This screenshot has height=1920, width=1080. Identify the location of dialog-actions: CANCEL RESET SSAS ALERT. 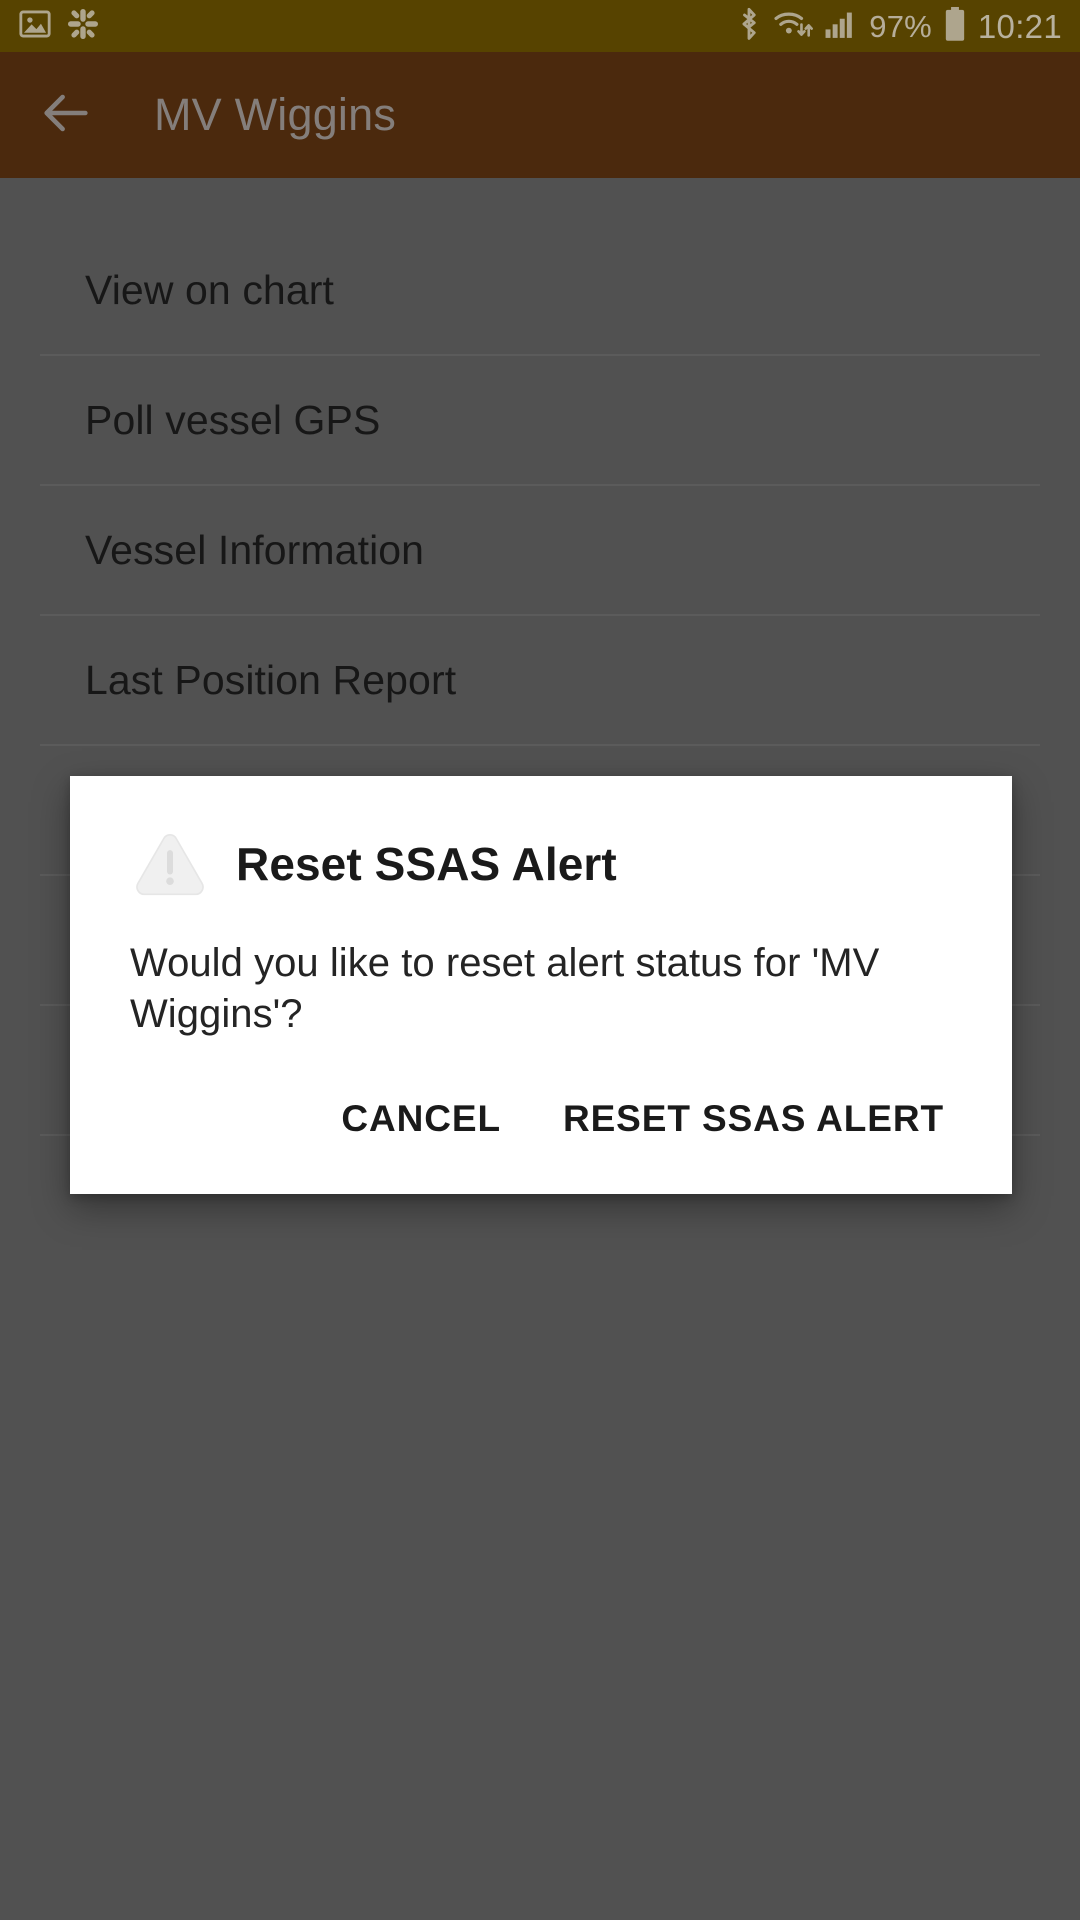
(541, 1117).